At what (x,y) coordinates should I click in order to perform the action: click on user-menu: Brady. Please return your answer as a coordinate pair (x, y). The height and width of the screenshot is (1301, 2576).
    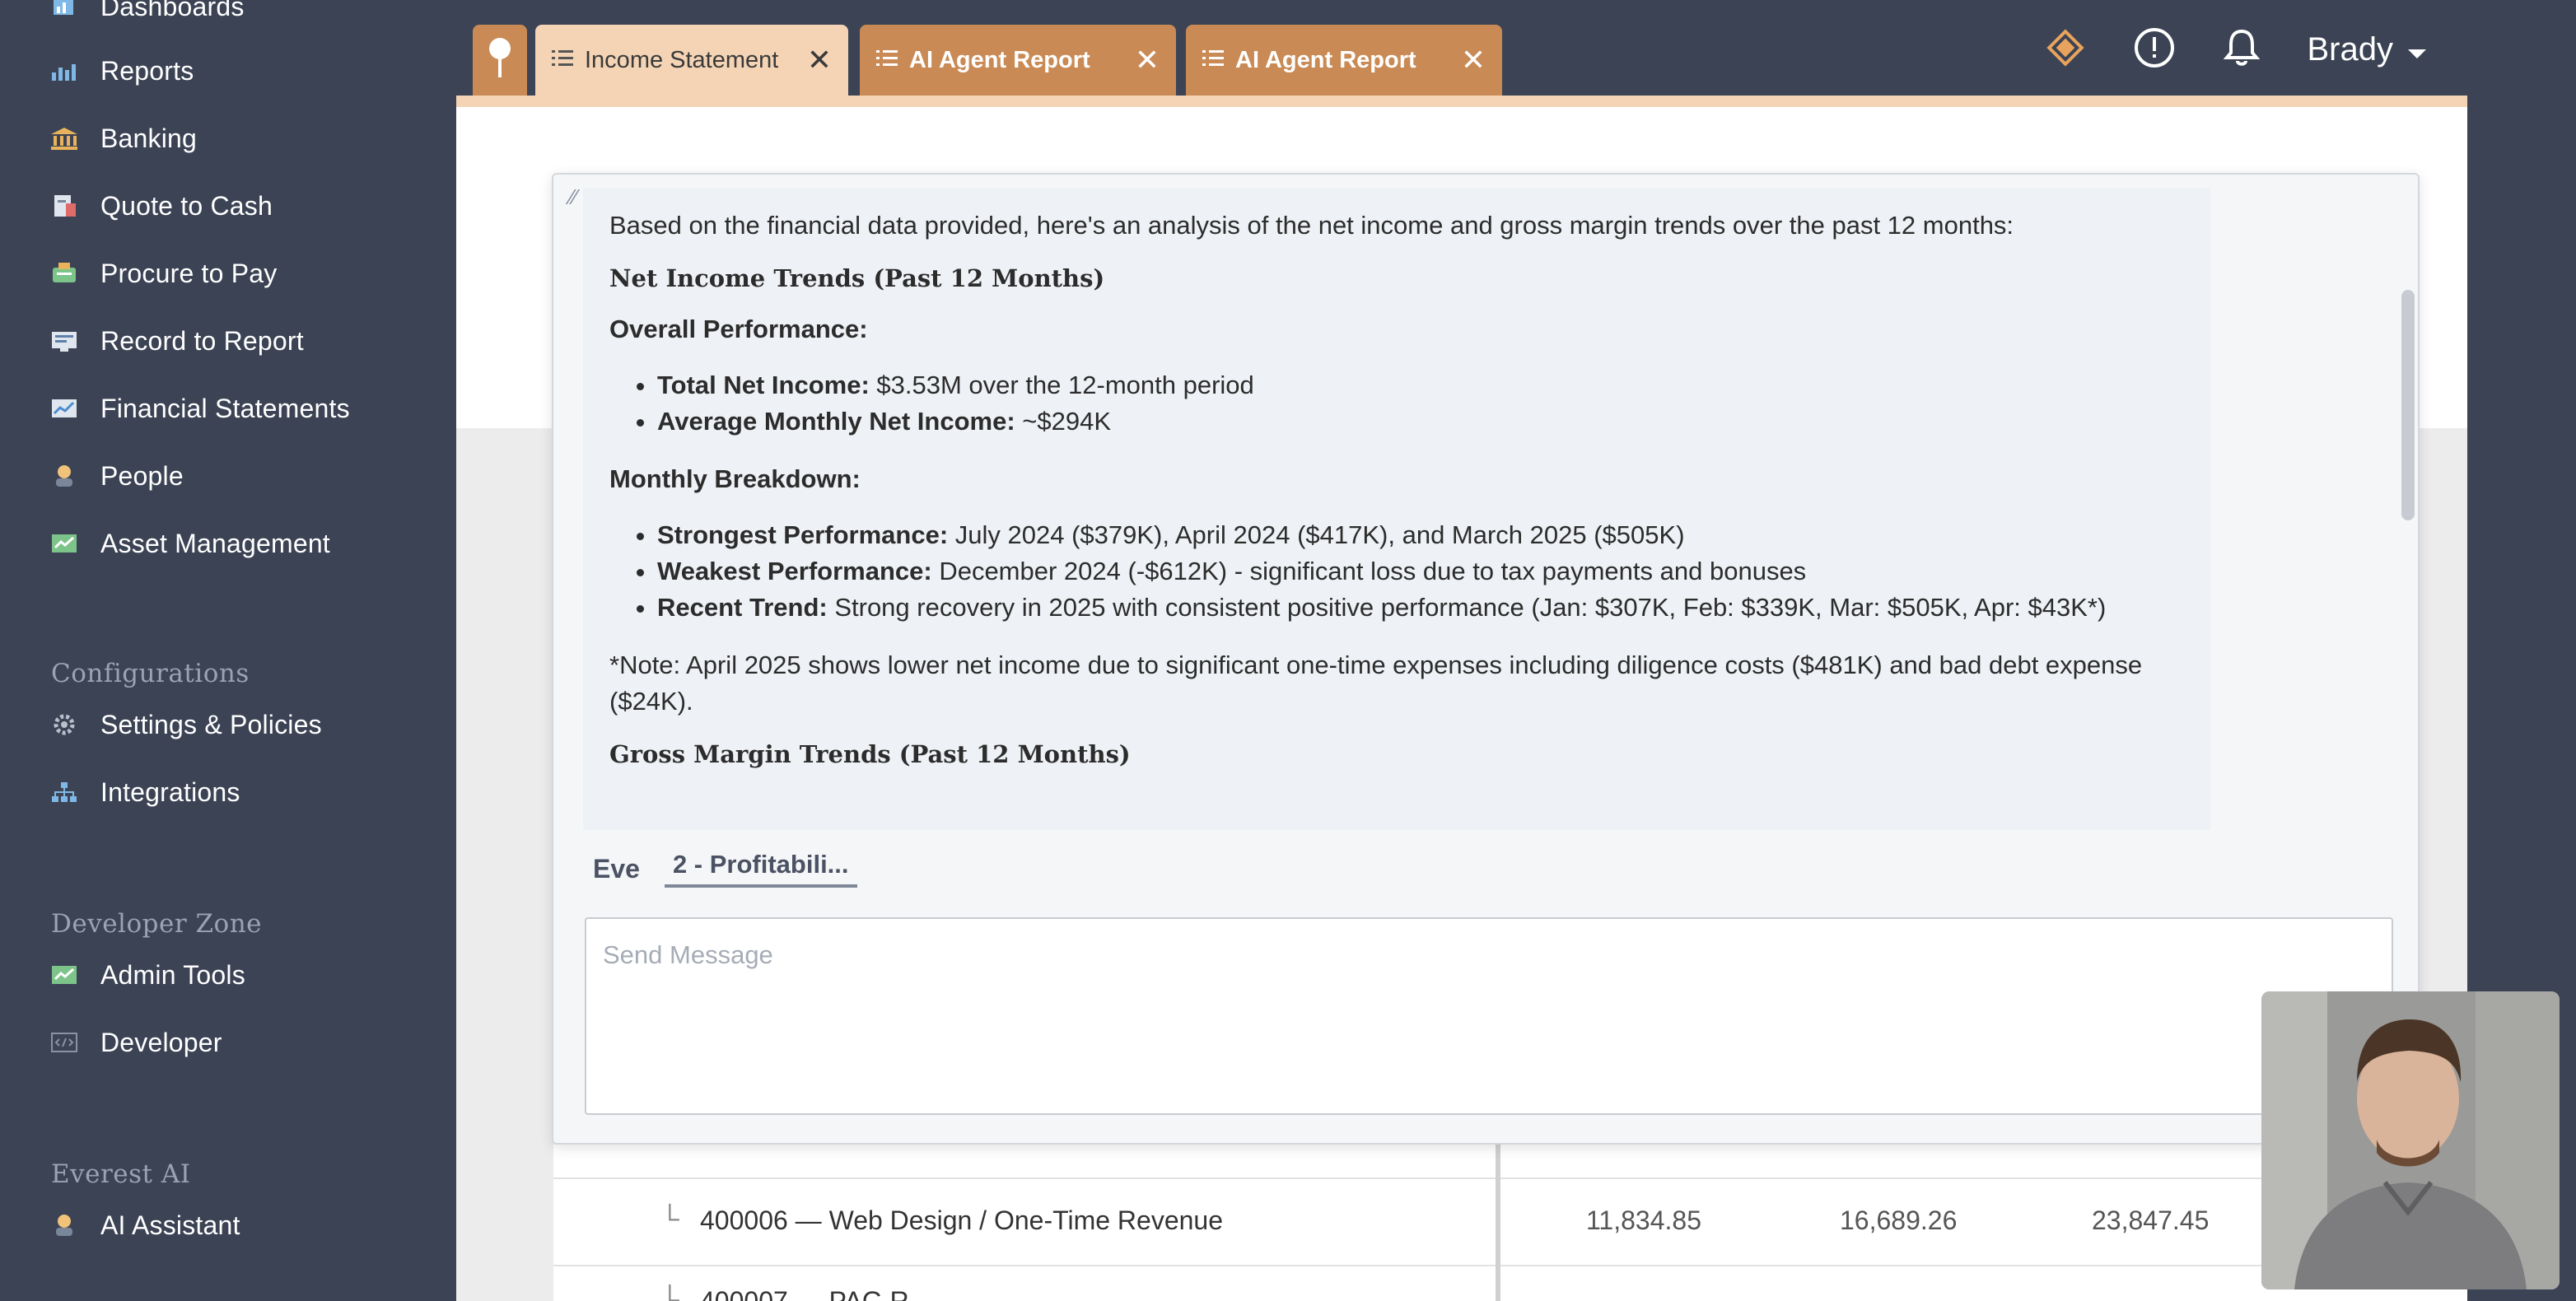
    Looking at the image, I should click on (2368, 49).